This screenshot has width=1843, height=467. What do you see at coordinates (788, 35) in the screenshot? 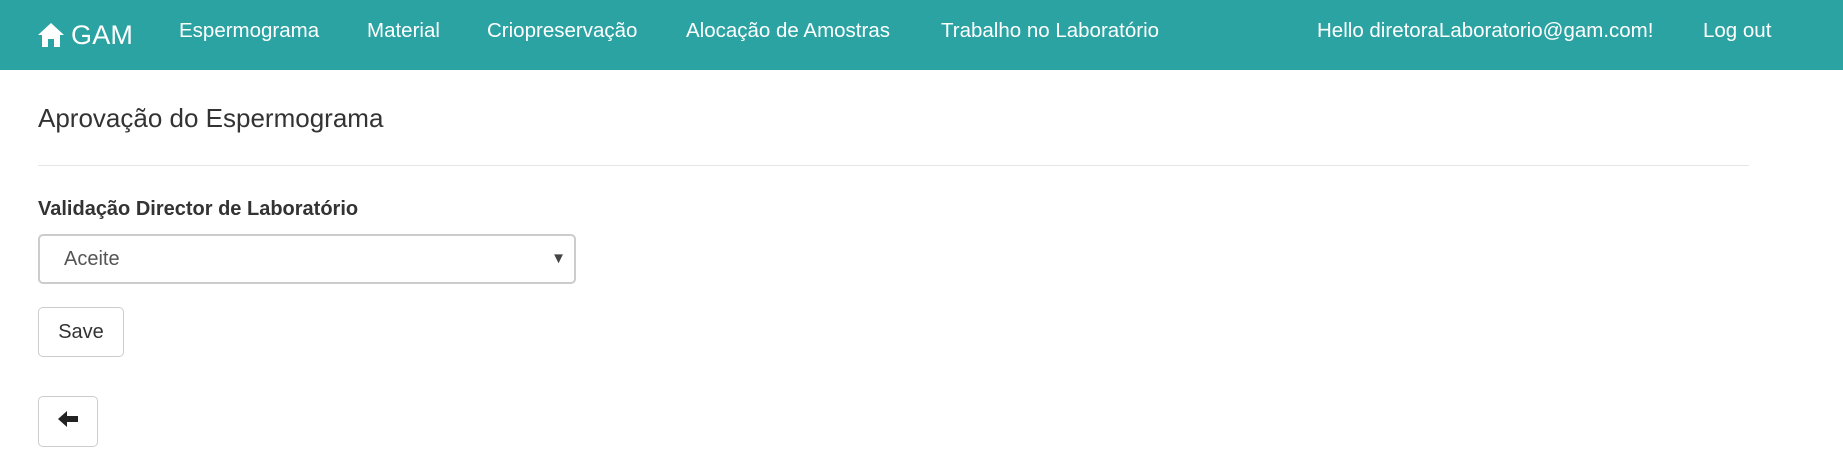
I see `nav-link-alocacao-de-amostras: Alocação de Amostras` at bounding box center [788, 35].